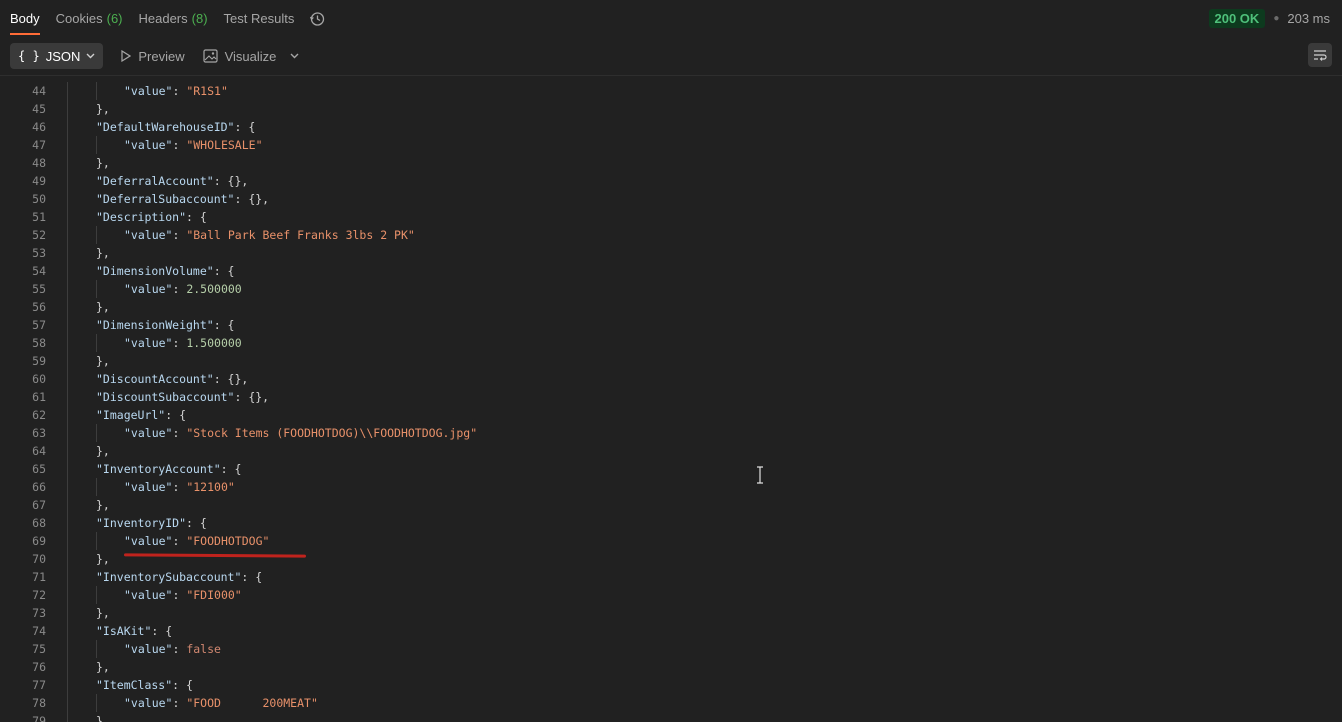 This screenshot has width=1342, height=722. I want to click on code-line: 78 "value": "FOOD 200MEAT", so click(671, 703).